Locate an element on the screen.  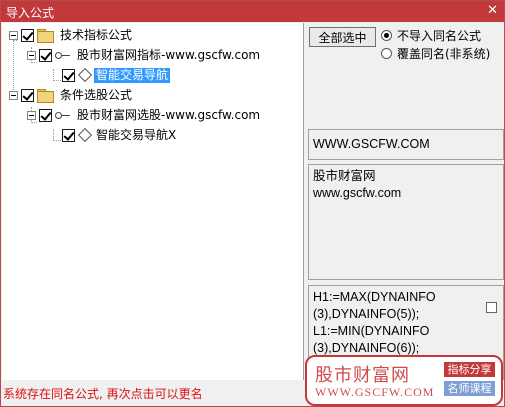
watermark-tag-indicators: 指标分享 is located at coordinates (469, 369).